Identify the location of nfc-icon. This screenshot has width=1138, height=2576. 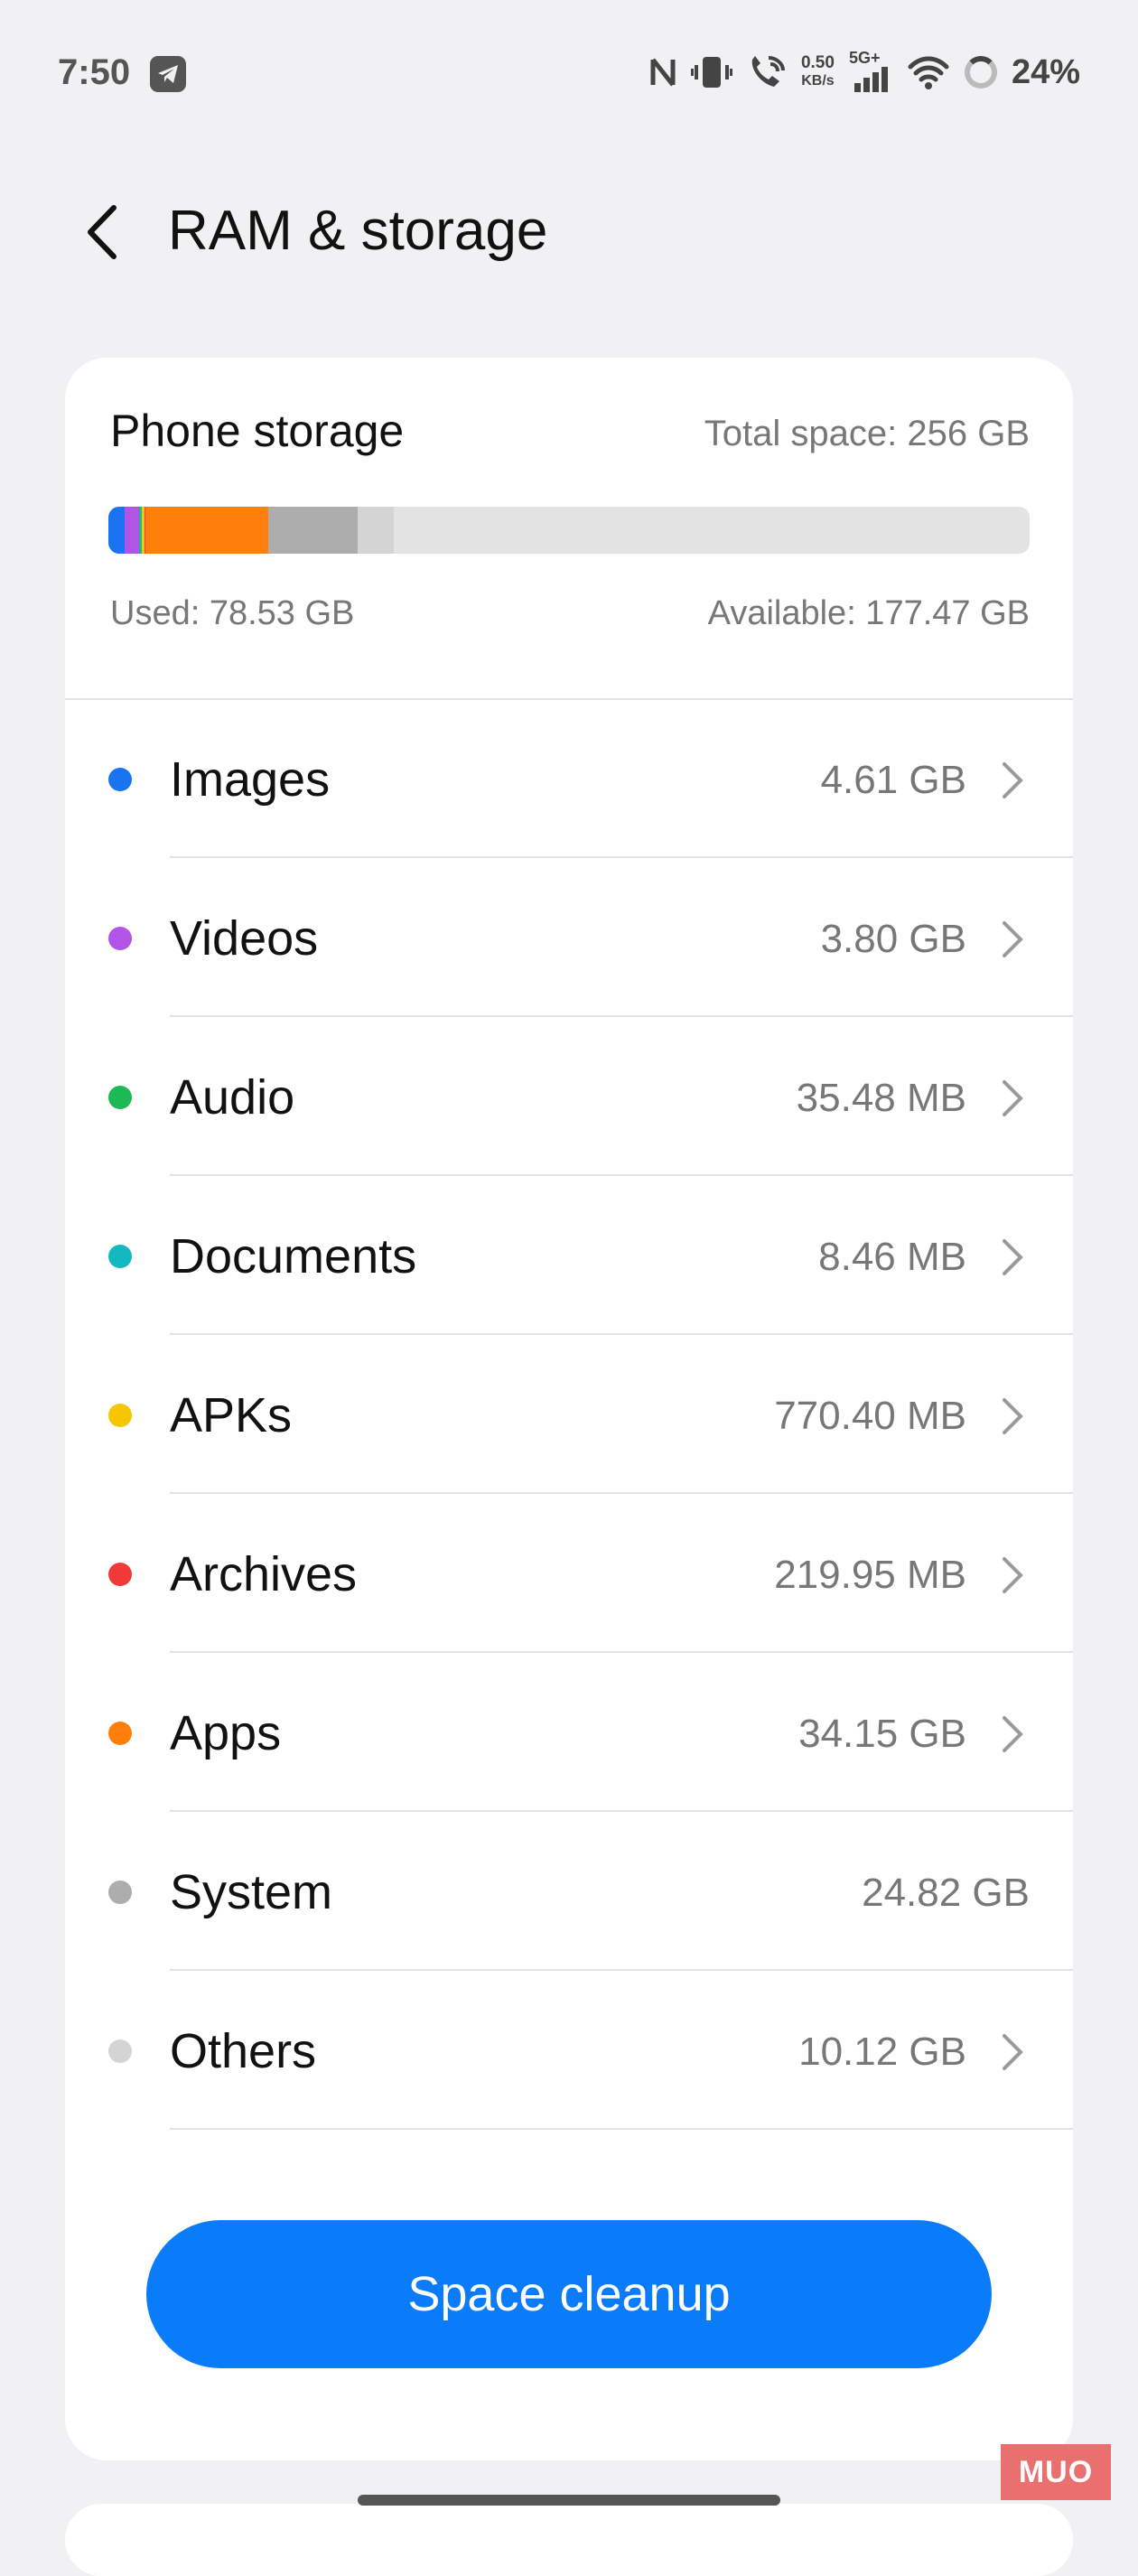
(663, 73).